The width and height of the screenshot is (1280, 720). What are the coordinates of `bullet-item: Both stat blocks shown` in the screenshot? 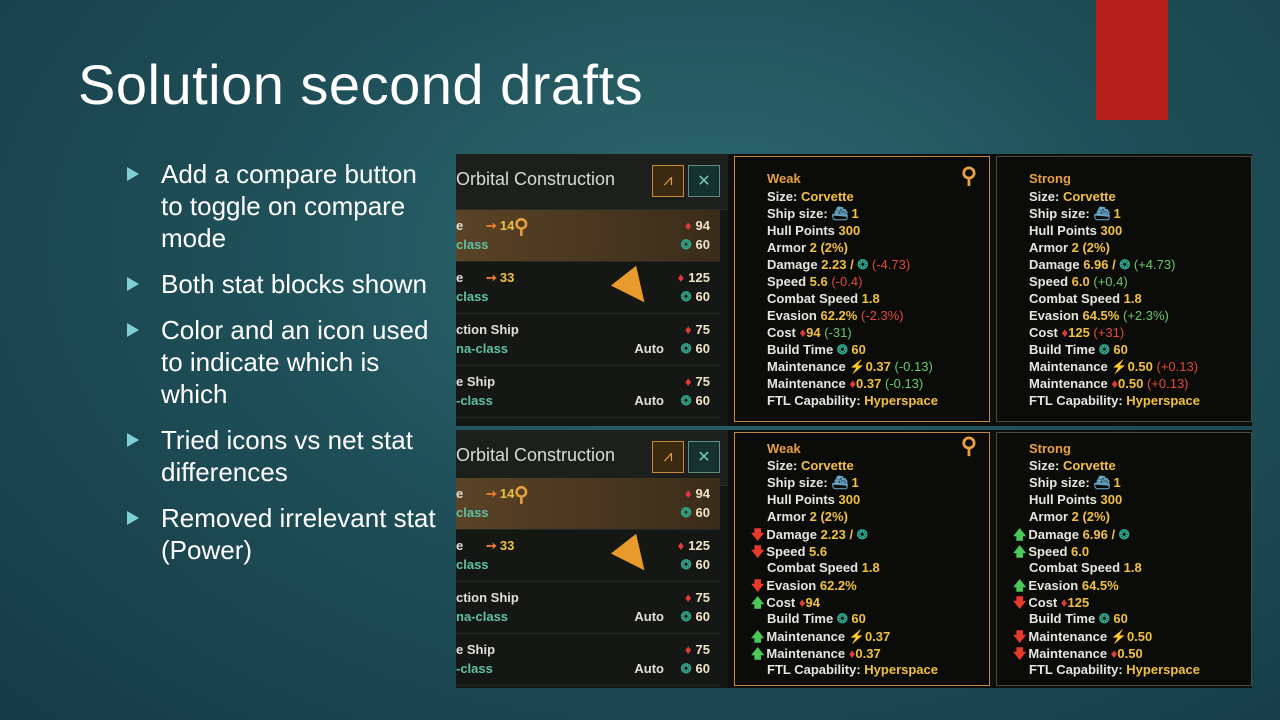 It's located at (285, 284).